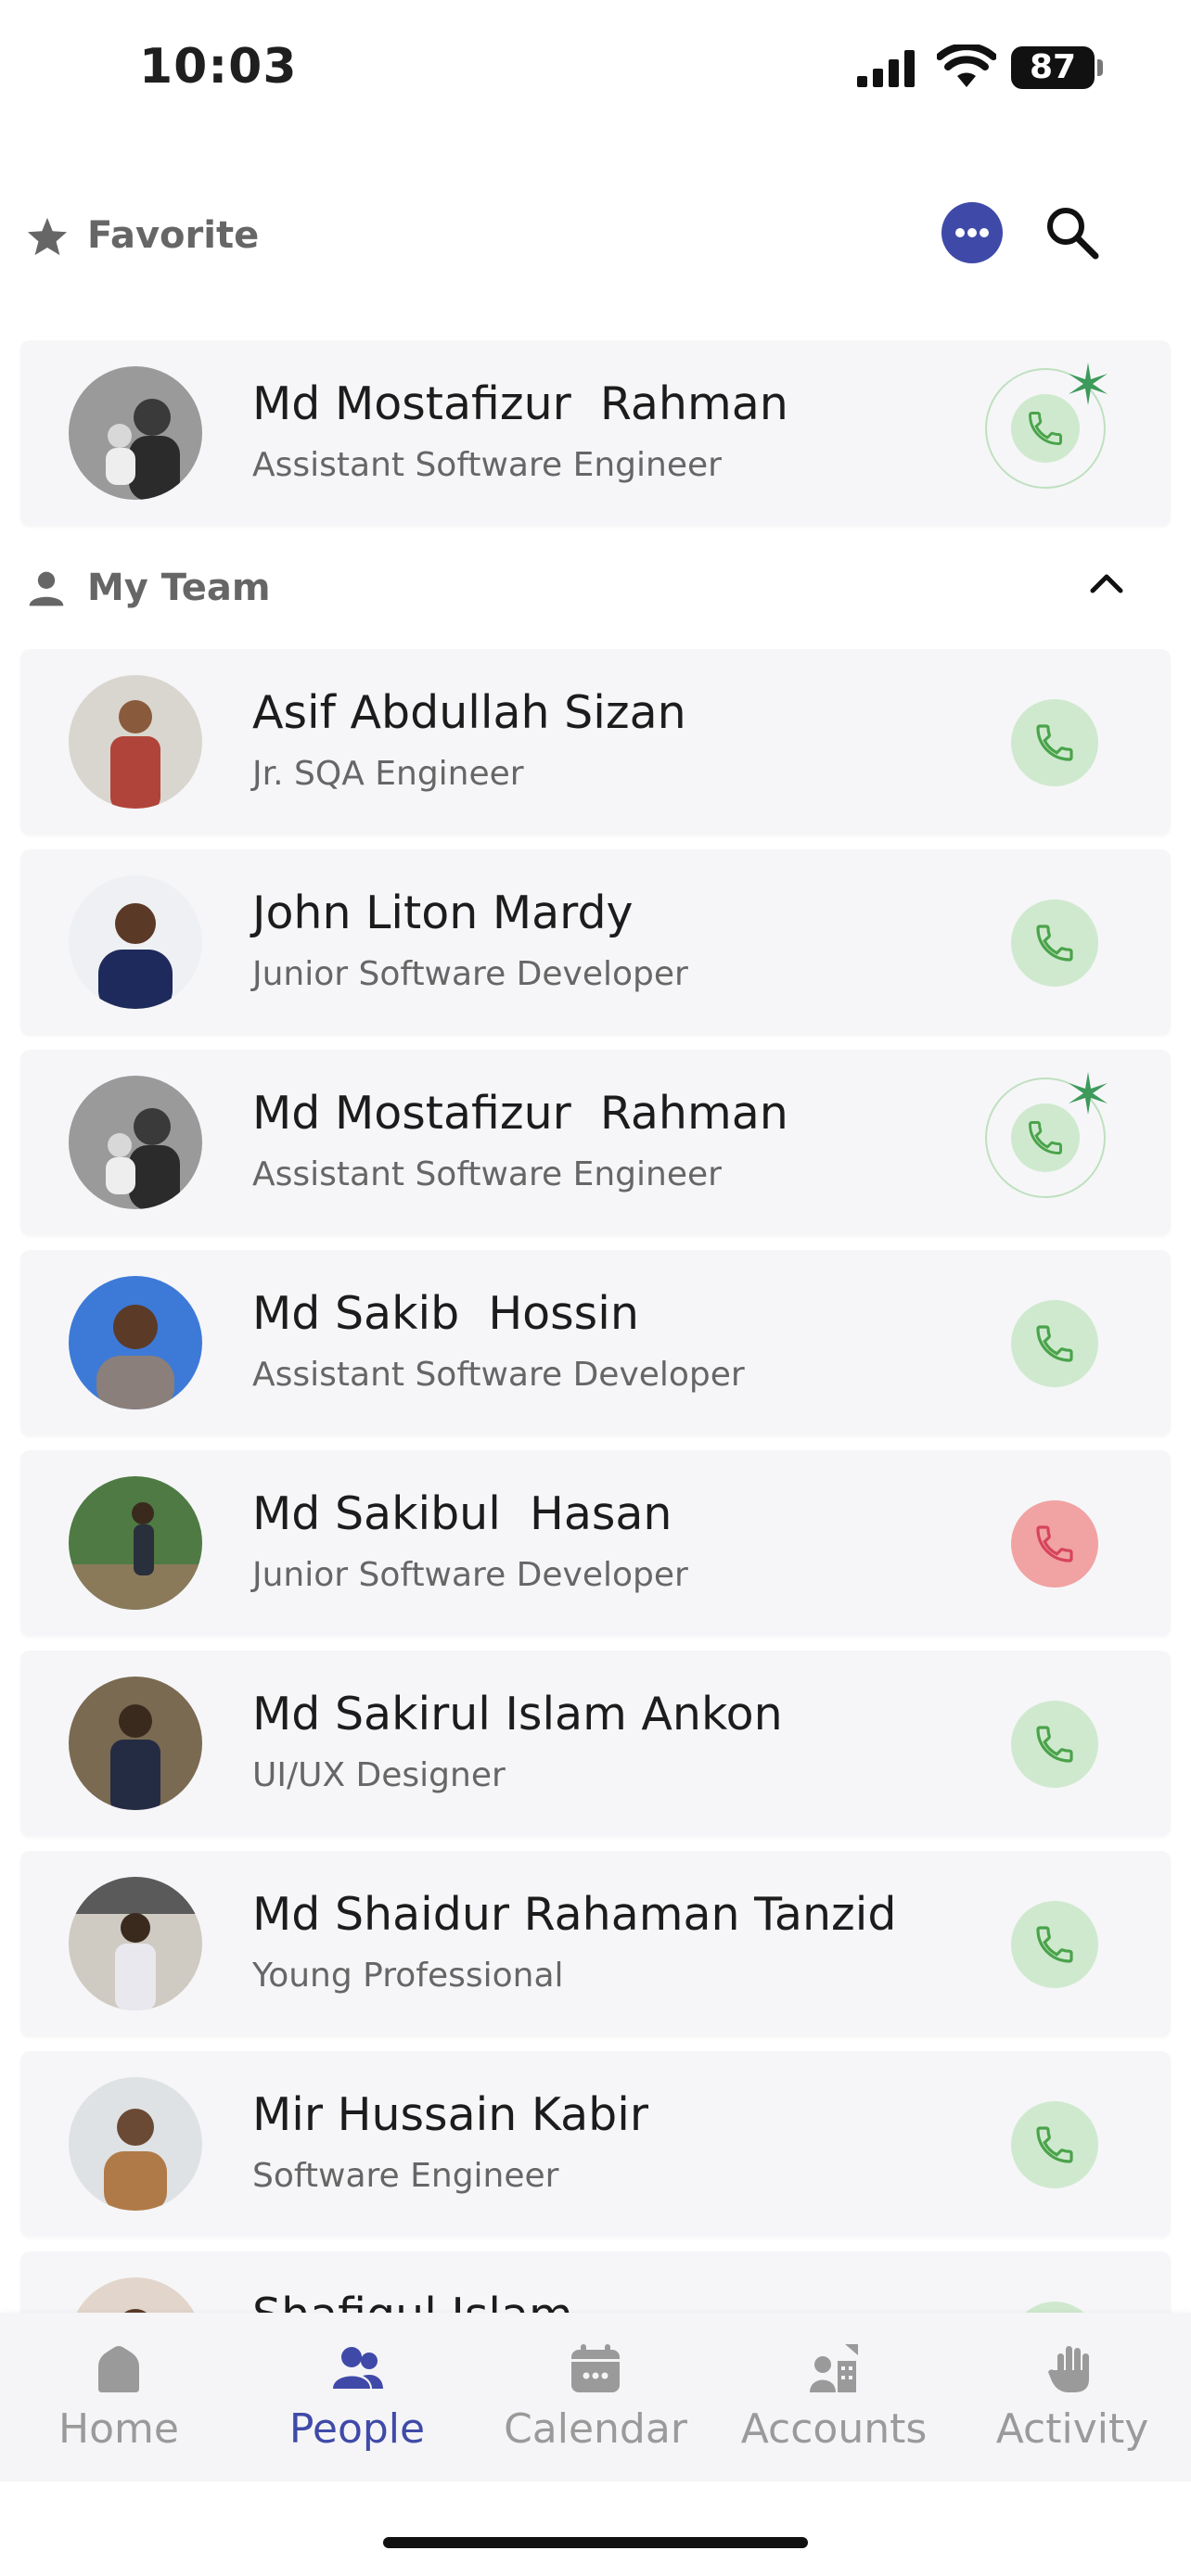  I want to click on person-icon, so click(46, 588).